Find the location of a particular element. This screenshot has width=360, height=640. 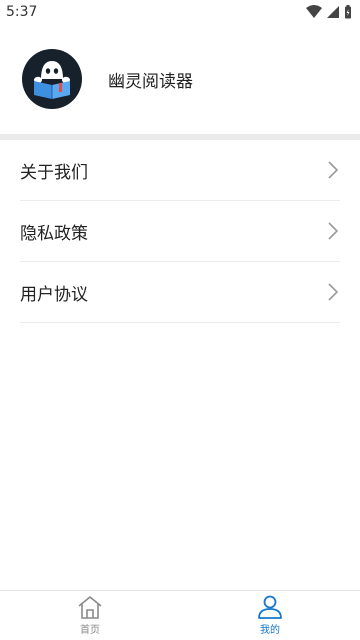

battery-icon is located at coordinates (348, 12).